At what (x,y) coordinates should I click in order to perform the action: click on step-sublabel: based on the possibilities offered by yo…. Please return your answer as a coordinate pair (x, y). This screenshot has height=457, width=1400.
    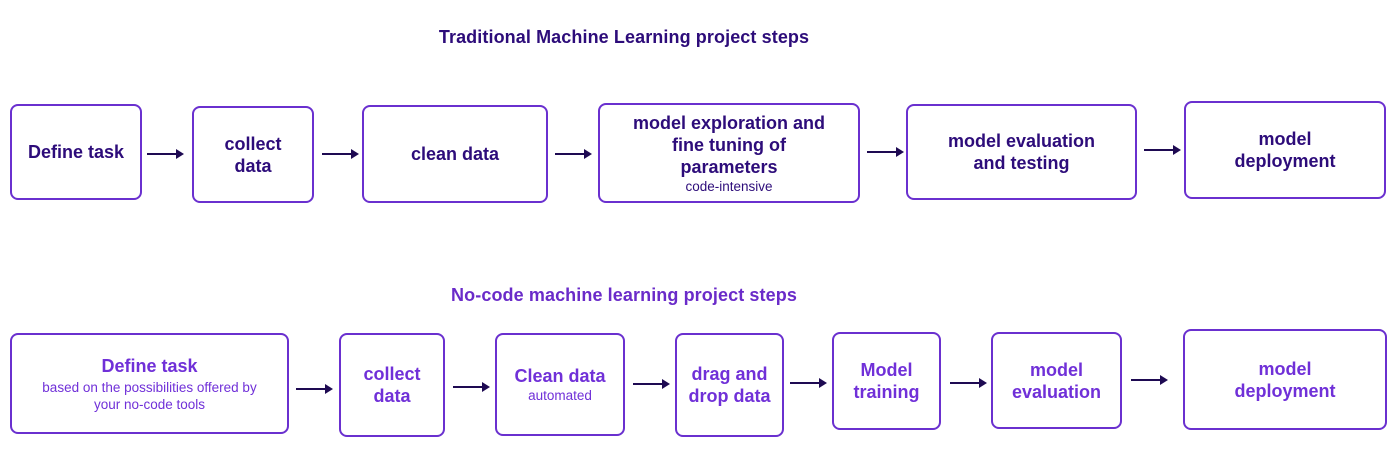
    Looking at the image, I should click on (149, 395).